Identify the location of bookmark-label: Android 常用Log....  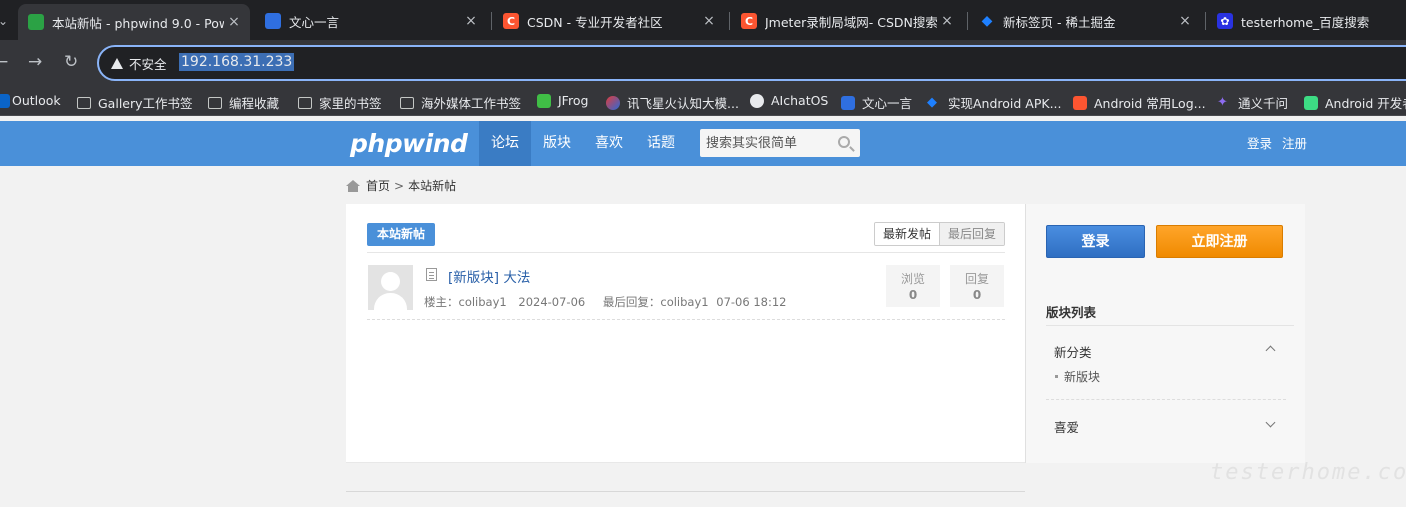
(1150, 103).